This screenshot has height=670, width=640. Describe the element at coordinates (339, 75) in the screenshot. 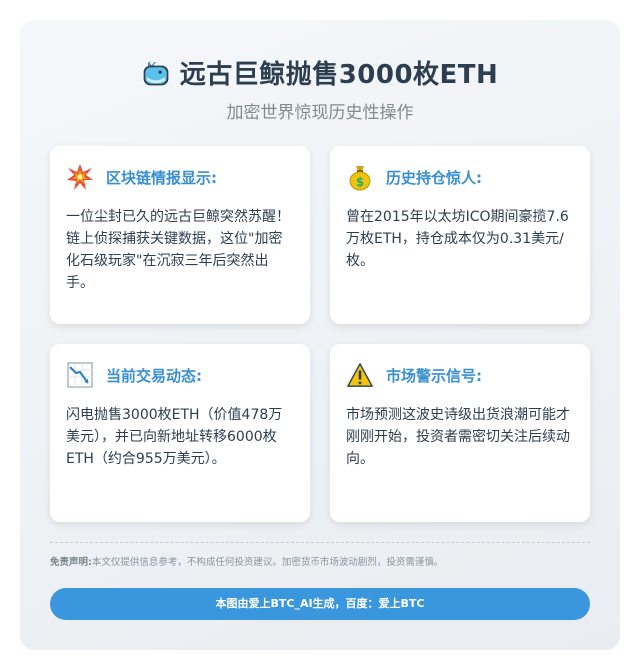

I see `page-title: 远古巨鲸抛售3000枚ETH` at that location.